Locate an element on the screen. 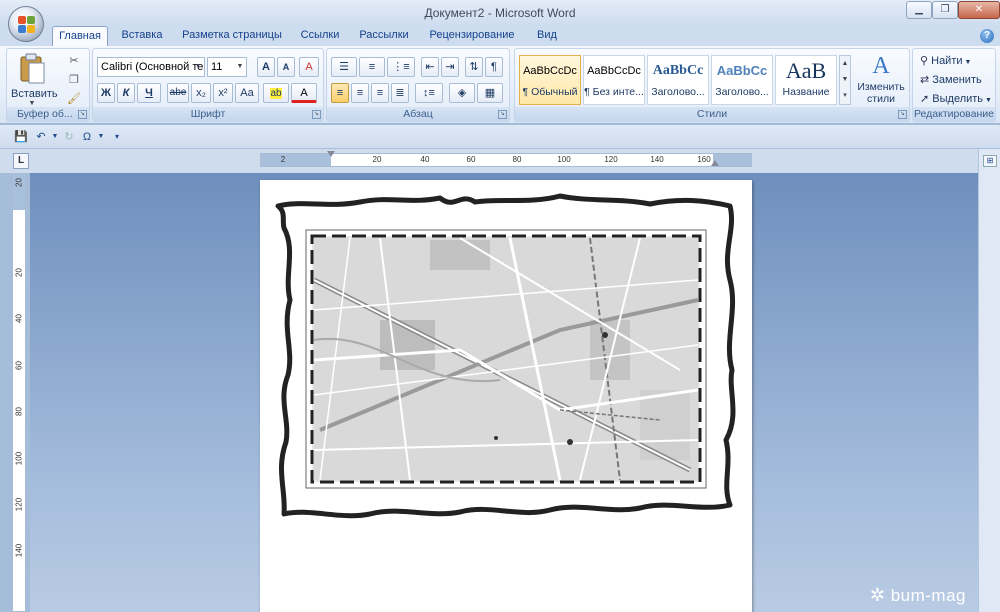 This screenshot has width=1000, height=612. tab-review: Рецензирование is located at coordinates (472, 36).